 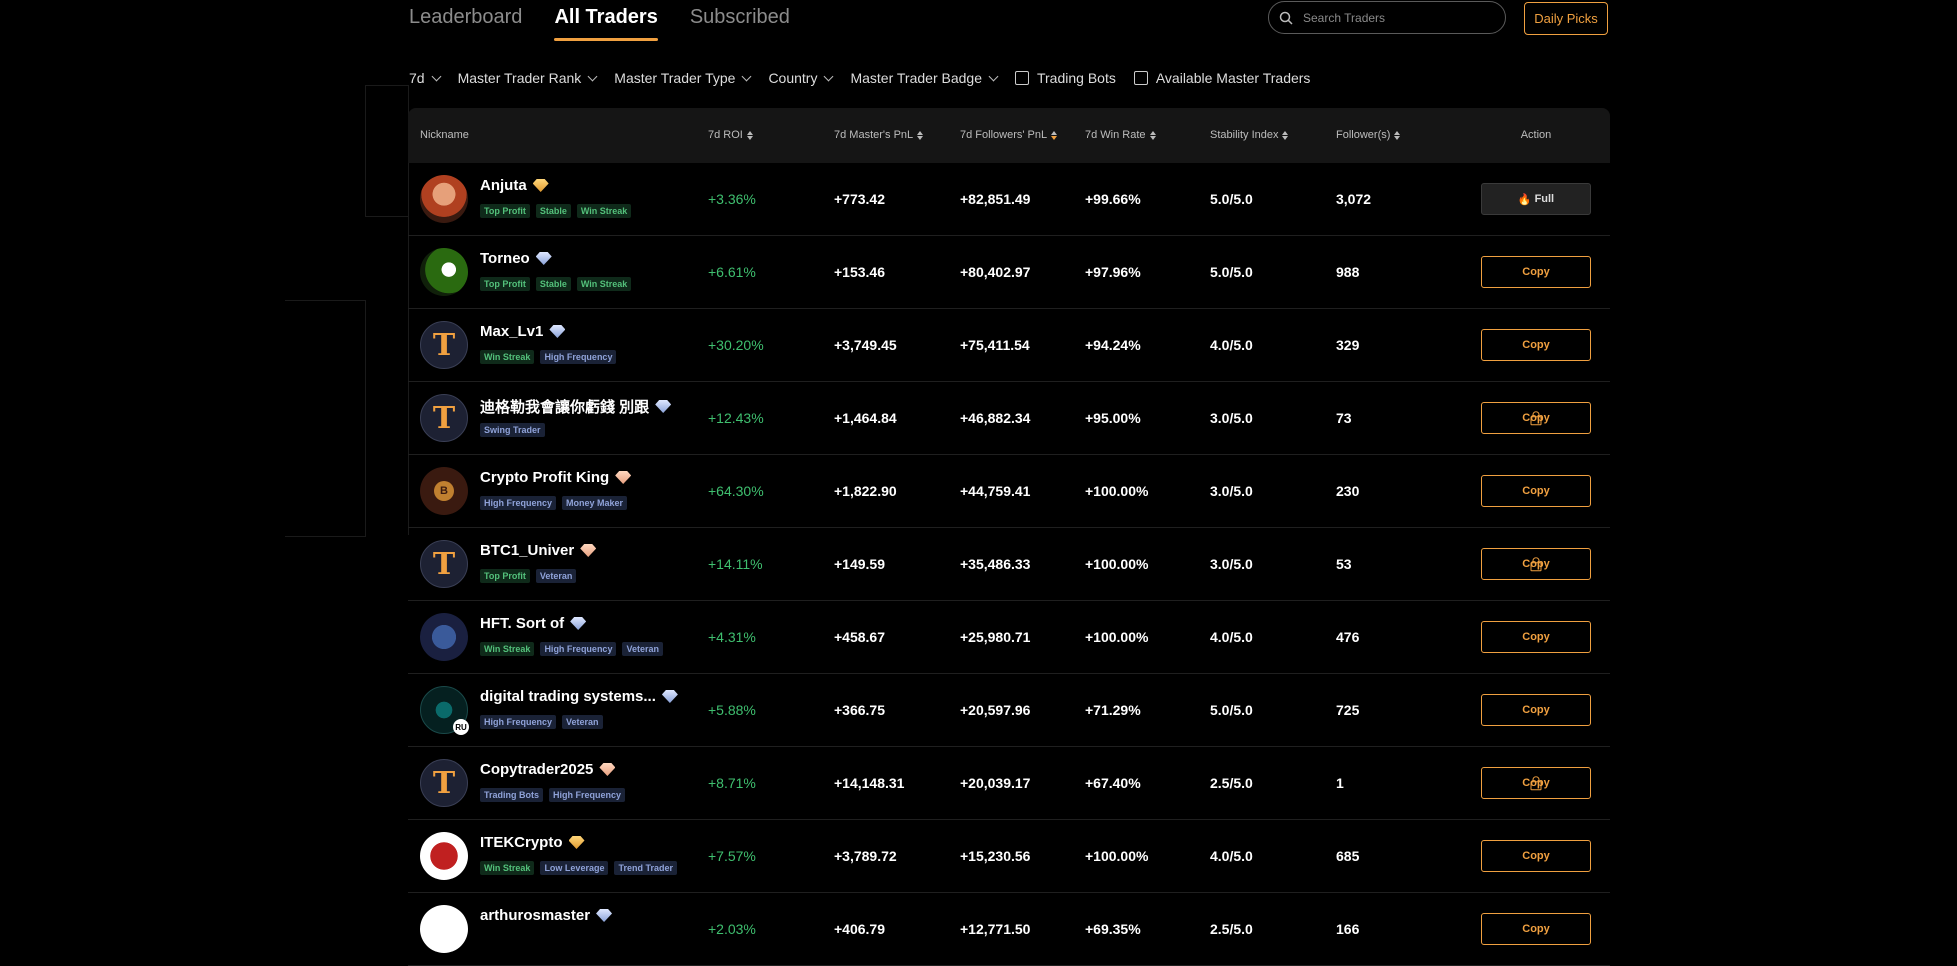 What do you see at coordinates (533, 623) in the screenshot?
I see `trader-name: HFT. Sort of` at bounding box center [533, 623].